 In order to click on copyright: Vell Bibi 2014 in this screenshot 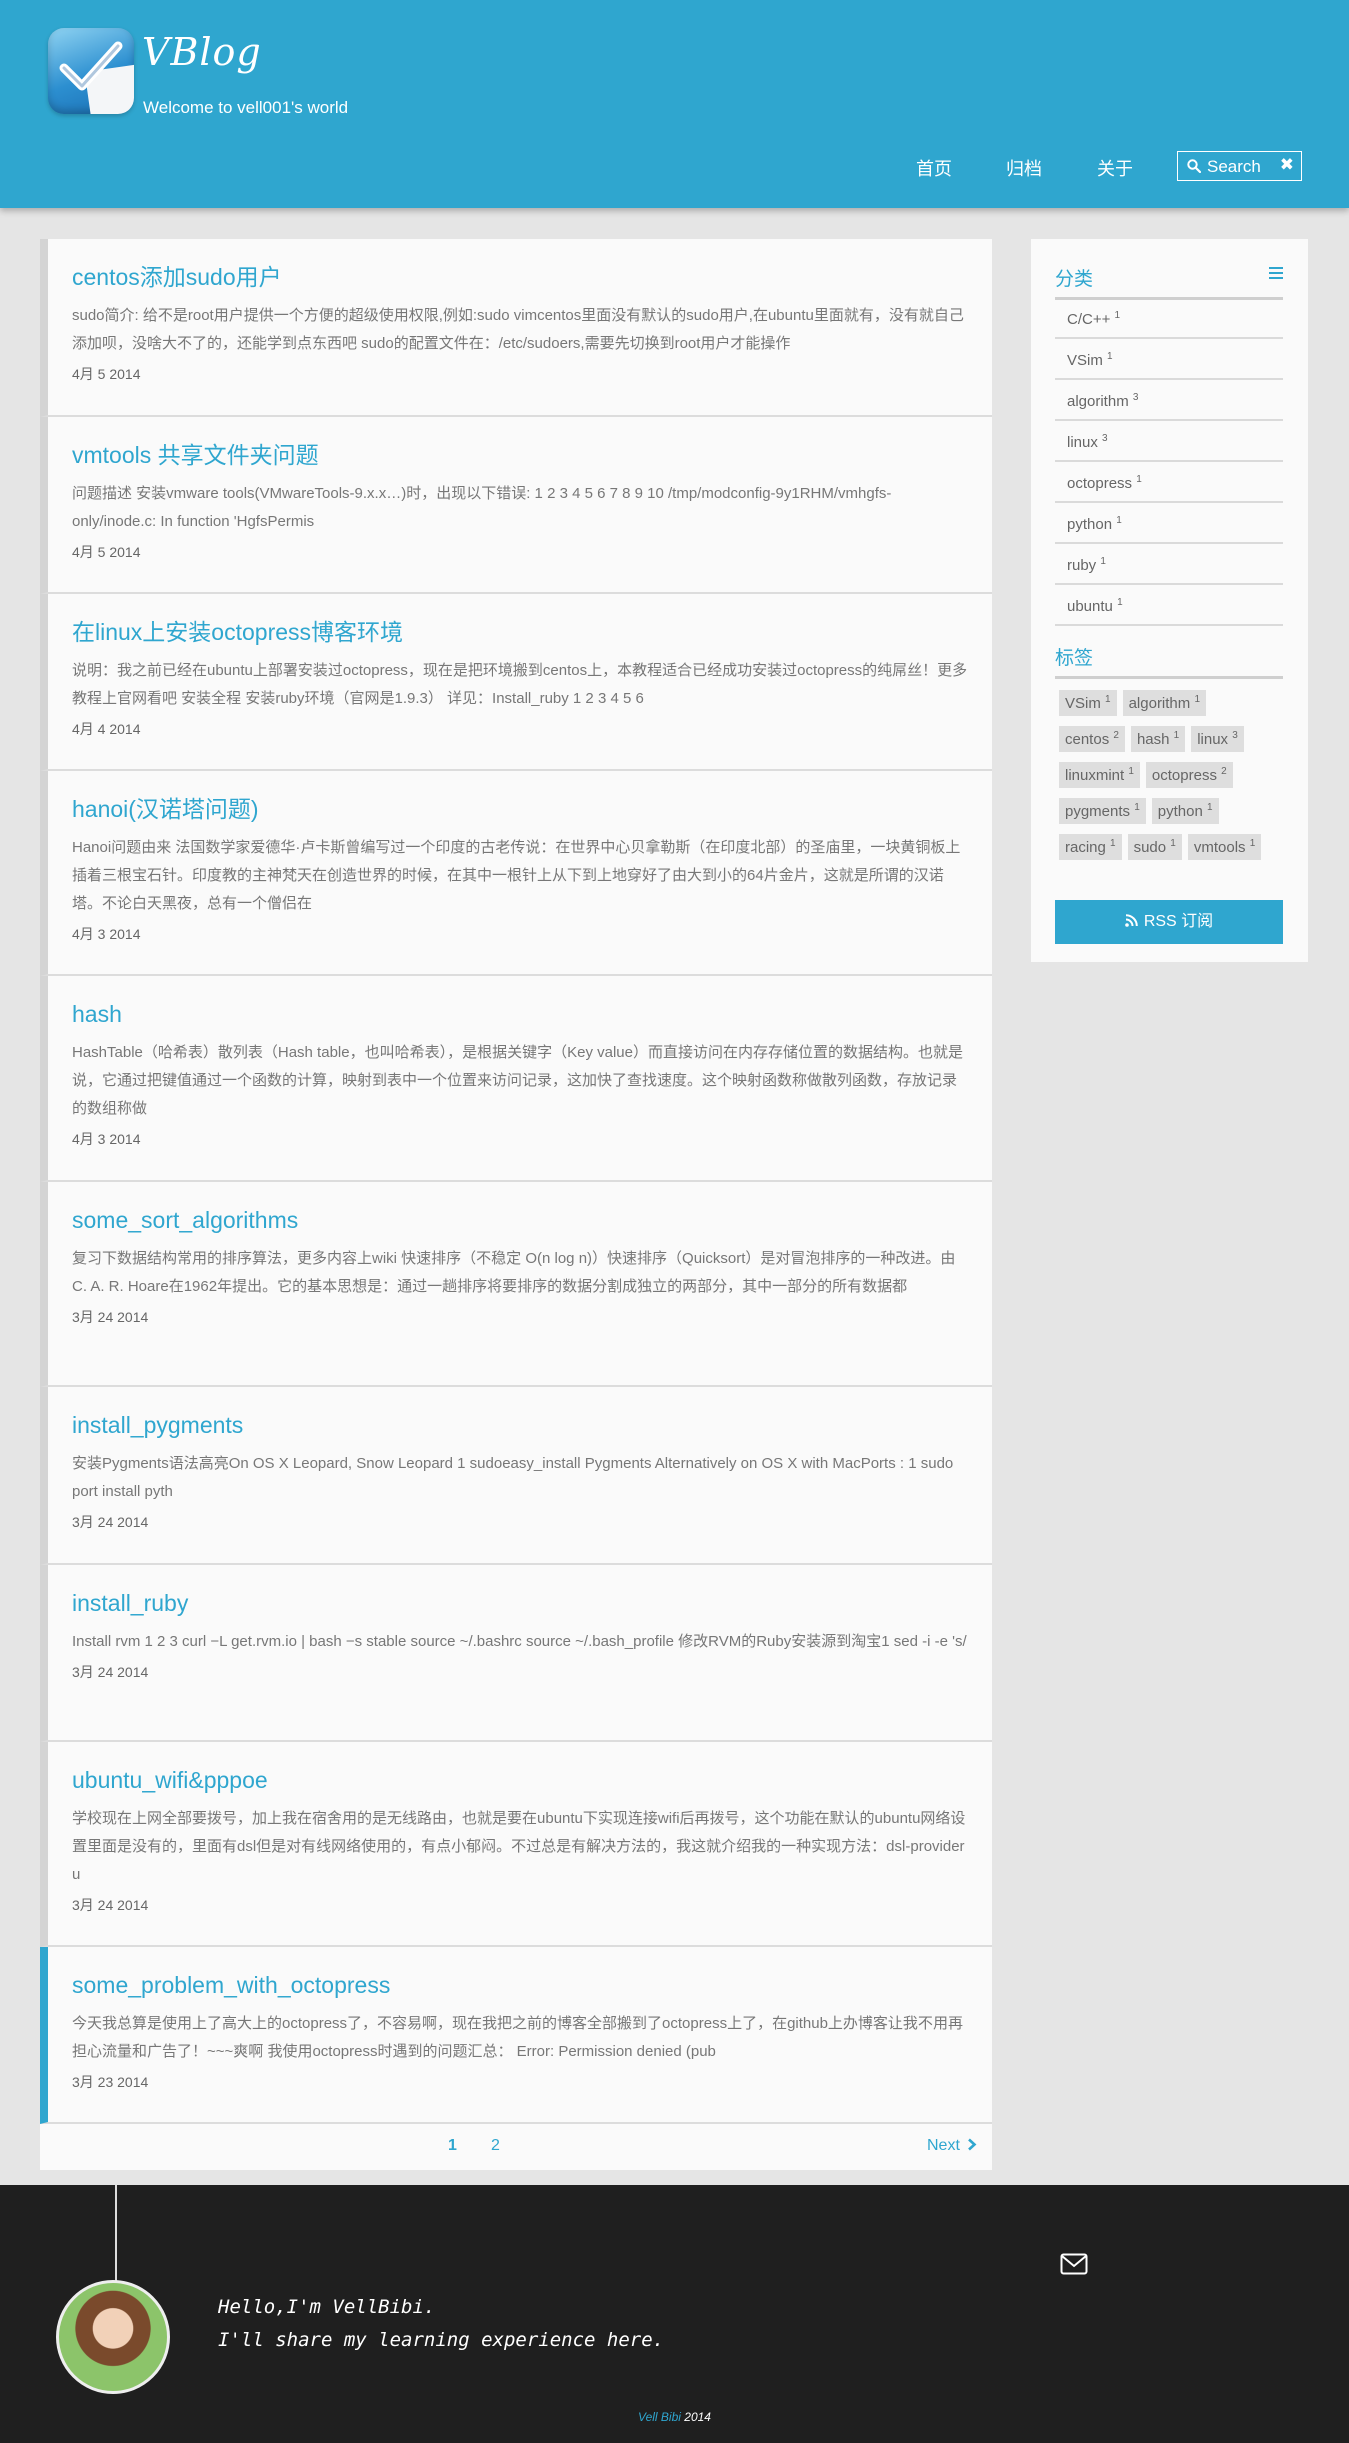, I will do `click(674, 2417)`.